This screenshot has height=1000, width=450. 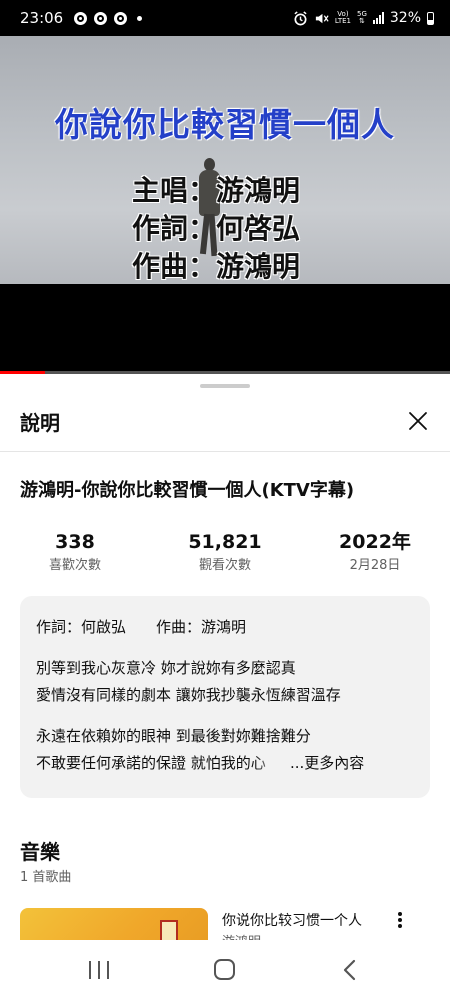 What do you see at coordinates (361, 21) in the screenshot?
I see `data-arrows-icon: ⇅` at bounding box center [361, 21].